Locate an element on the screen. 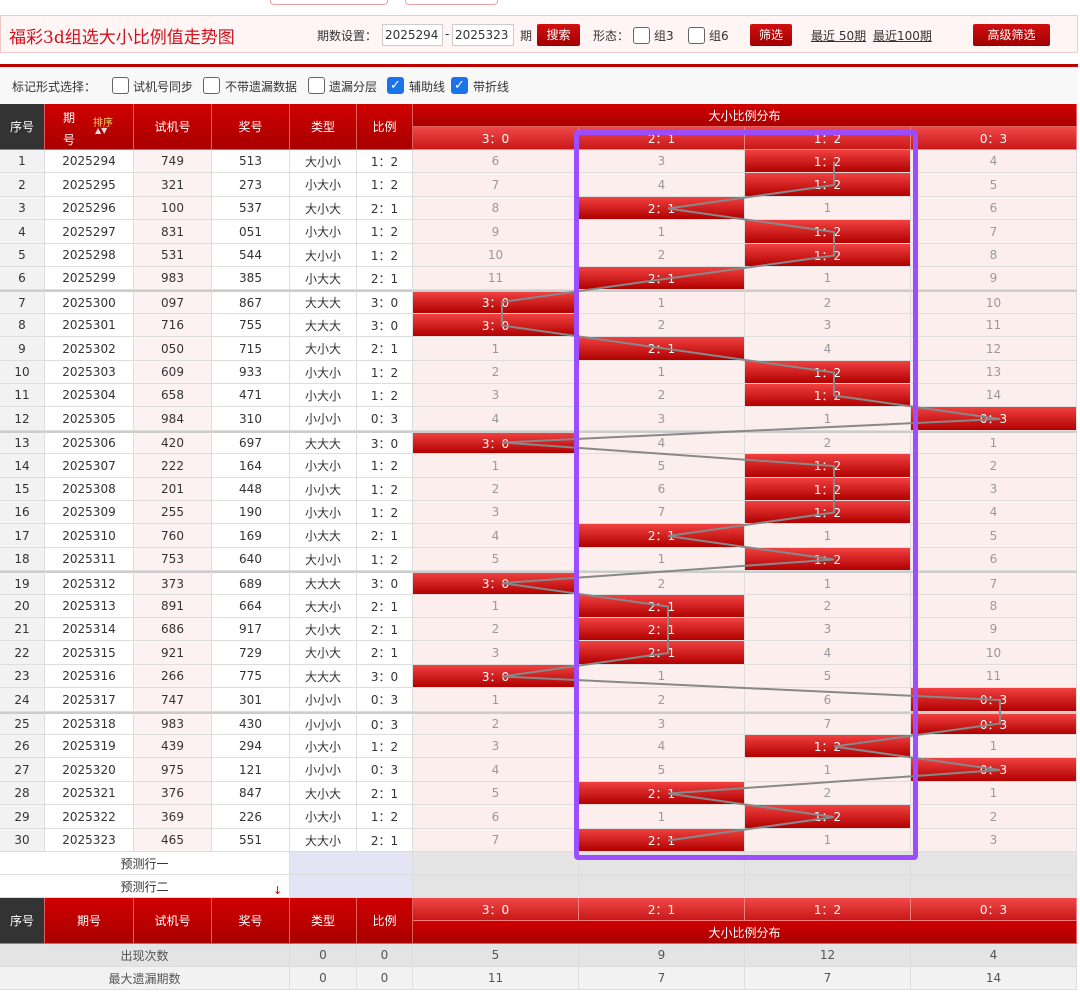 The image size is (1080, 994). dist-miss-cell: 11 is located at coordinates (994, 676).